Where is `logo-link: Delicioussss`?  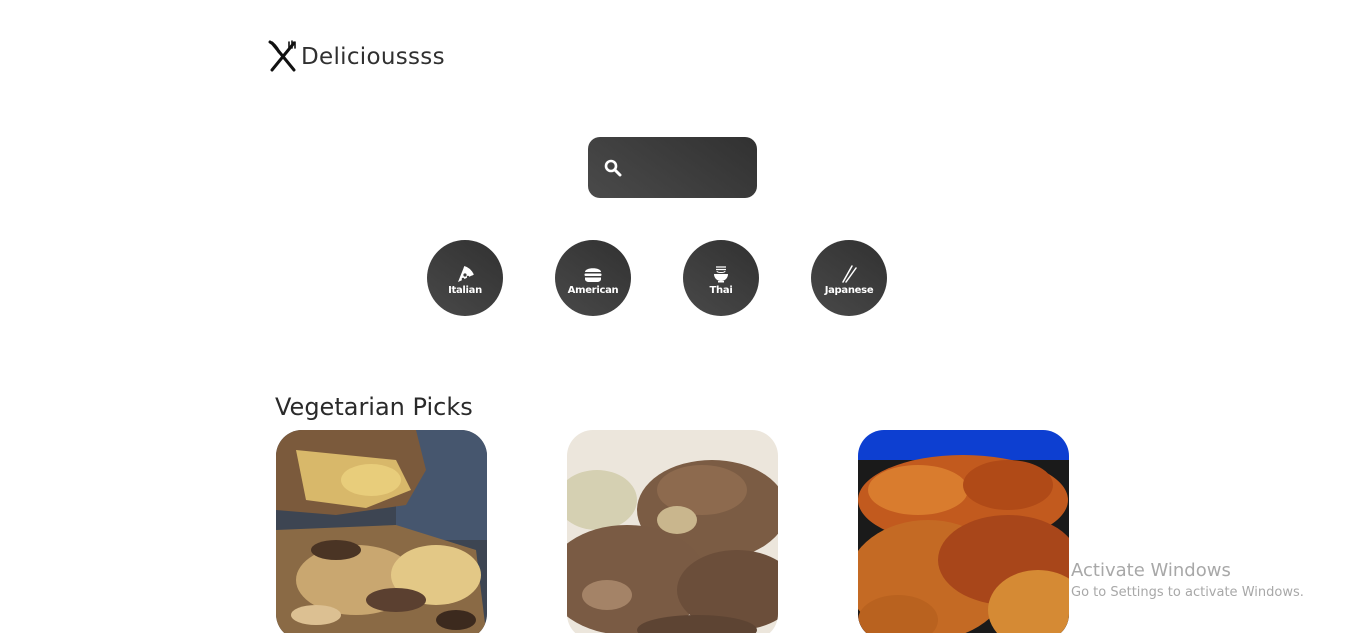
logo-link: Delicioussss is located at coordinates (356, 56).